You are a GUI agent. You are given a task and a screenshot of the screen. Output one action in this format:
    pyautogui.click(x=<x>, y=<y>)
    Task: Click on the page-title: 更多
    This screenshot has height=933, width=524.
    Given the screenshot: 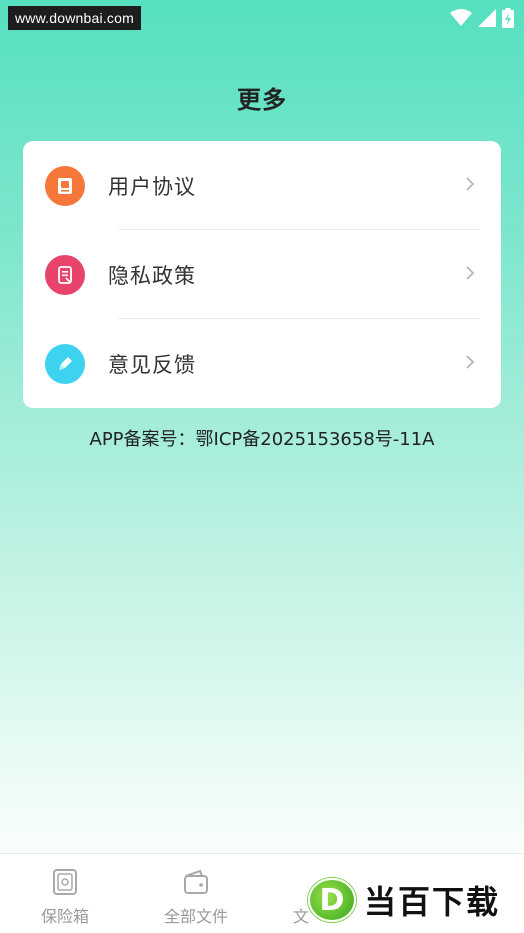 What is the action you would take?
    pyautogui.click(x=262, y=100)
    